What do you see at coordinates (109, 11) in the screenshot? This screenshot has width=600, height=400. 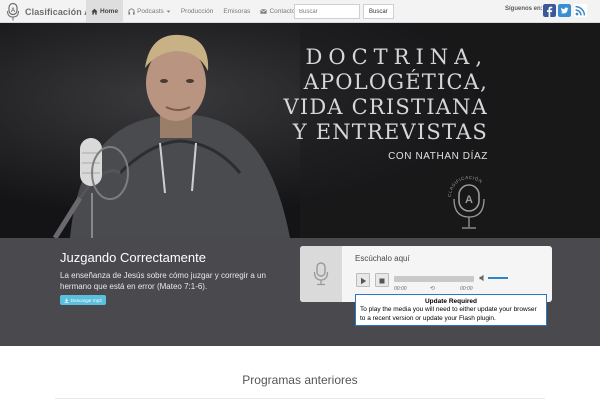 I see `nav-home-label: Home` at bounding box center [109, 11].